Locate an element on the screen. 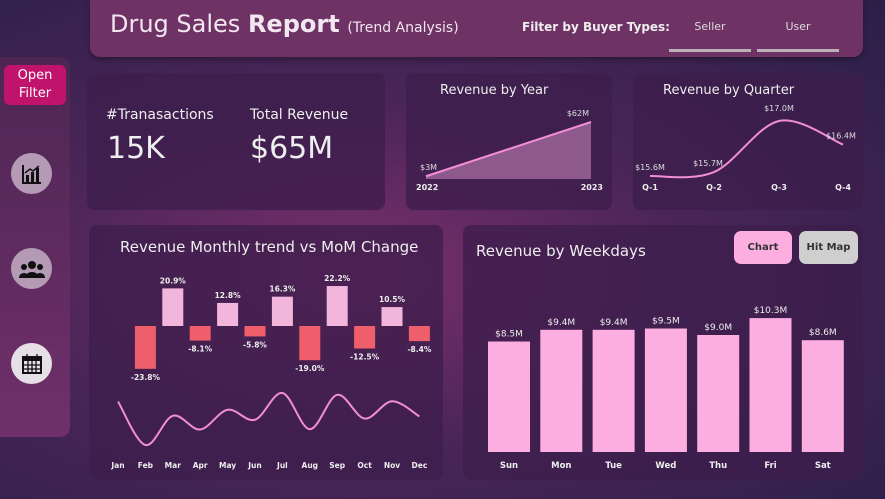  mom-label: 10.5% is located at coordinates (392, 299).